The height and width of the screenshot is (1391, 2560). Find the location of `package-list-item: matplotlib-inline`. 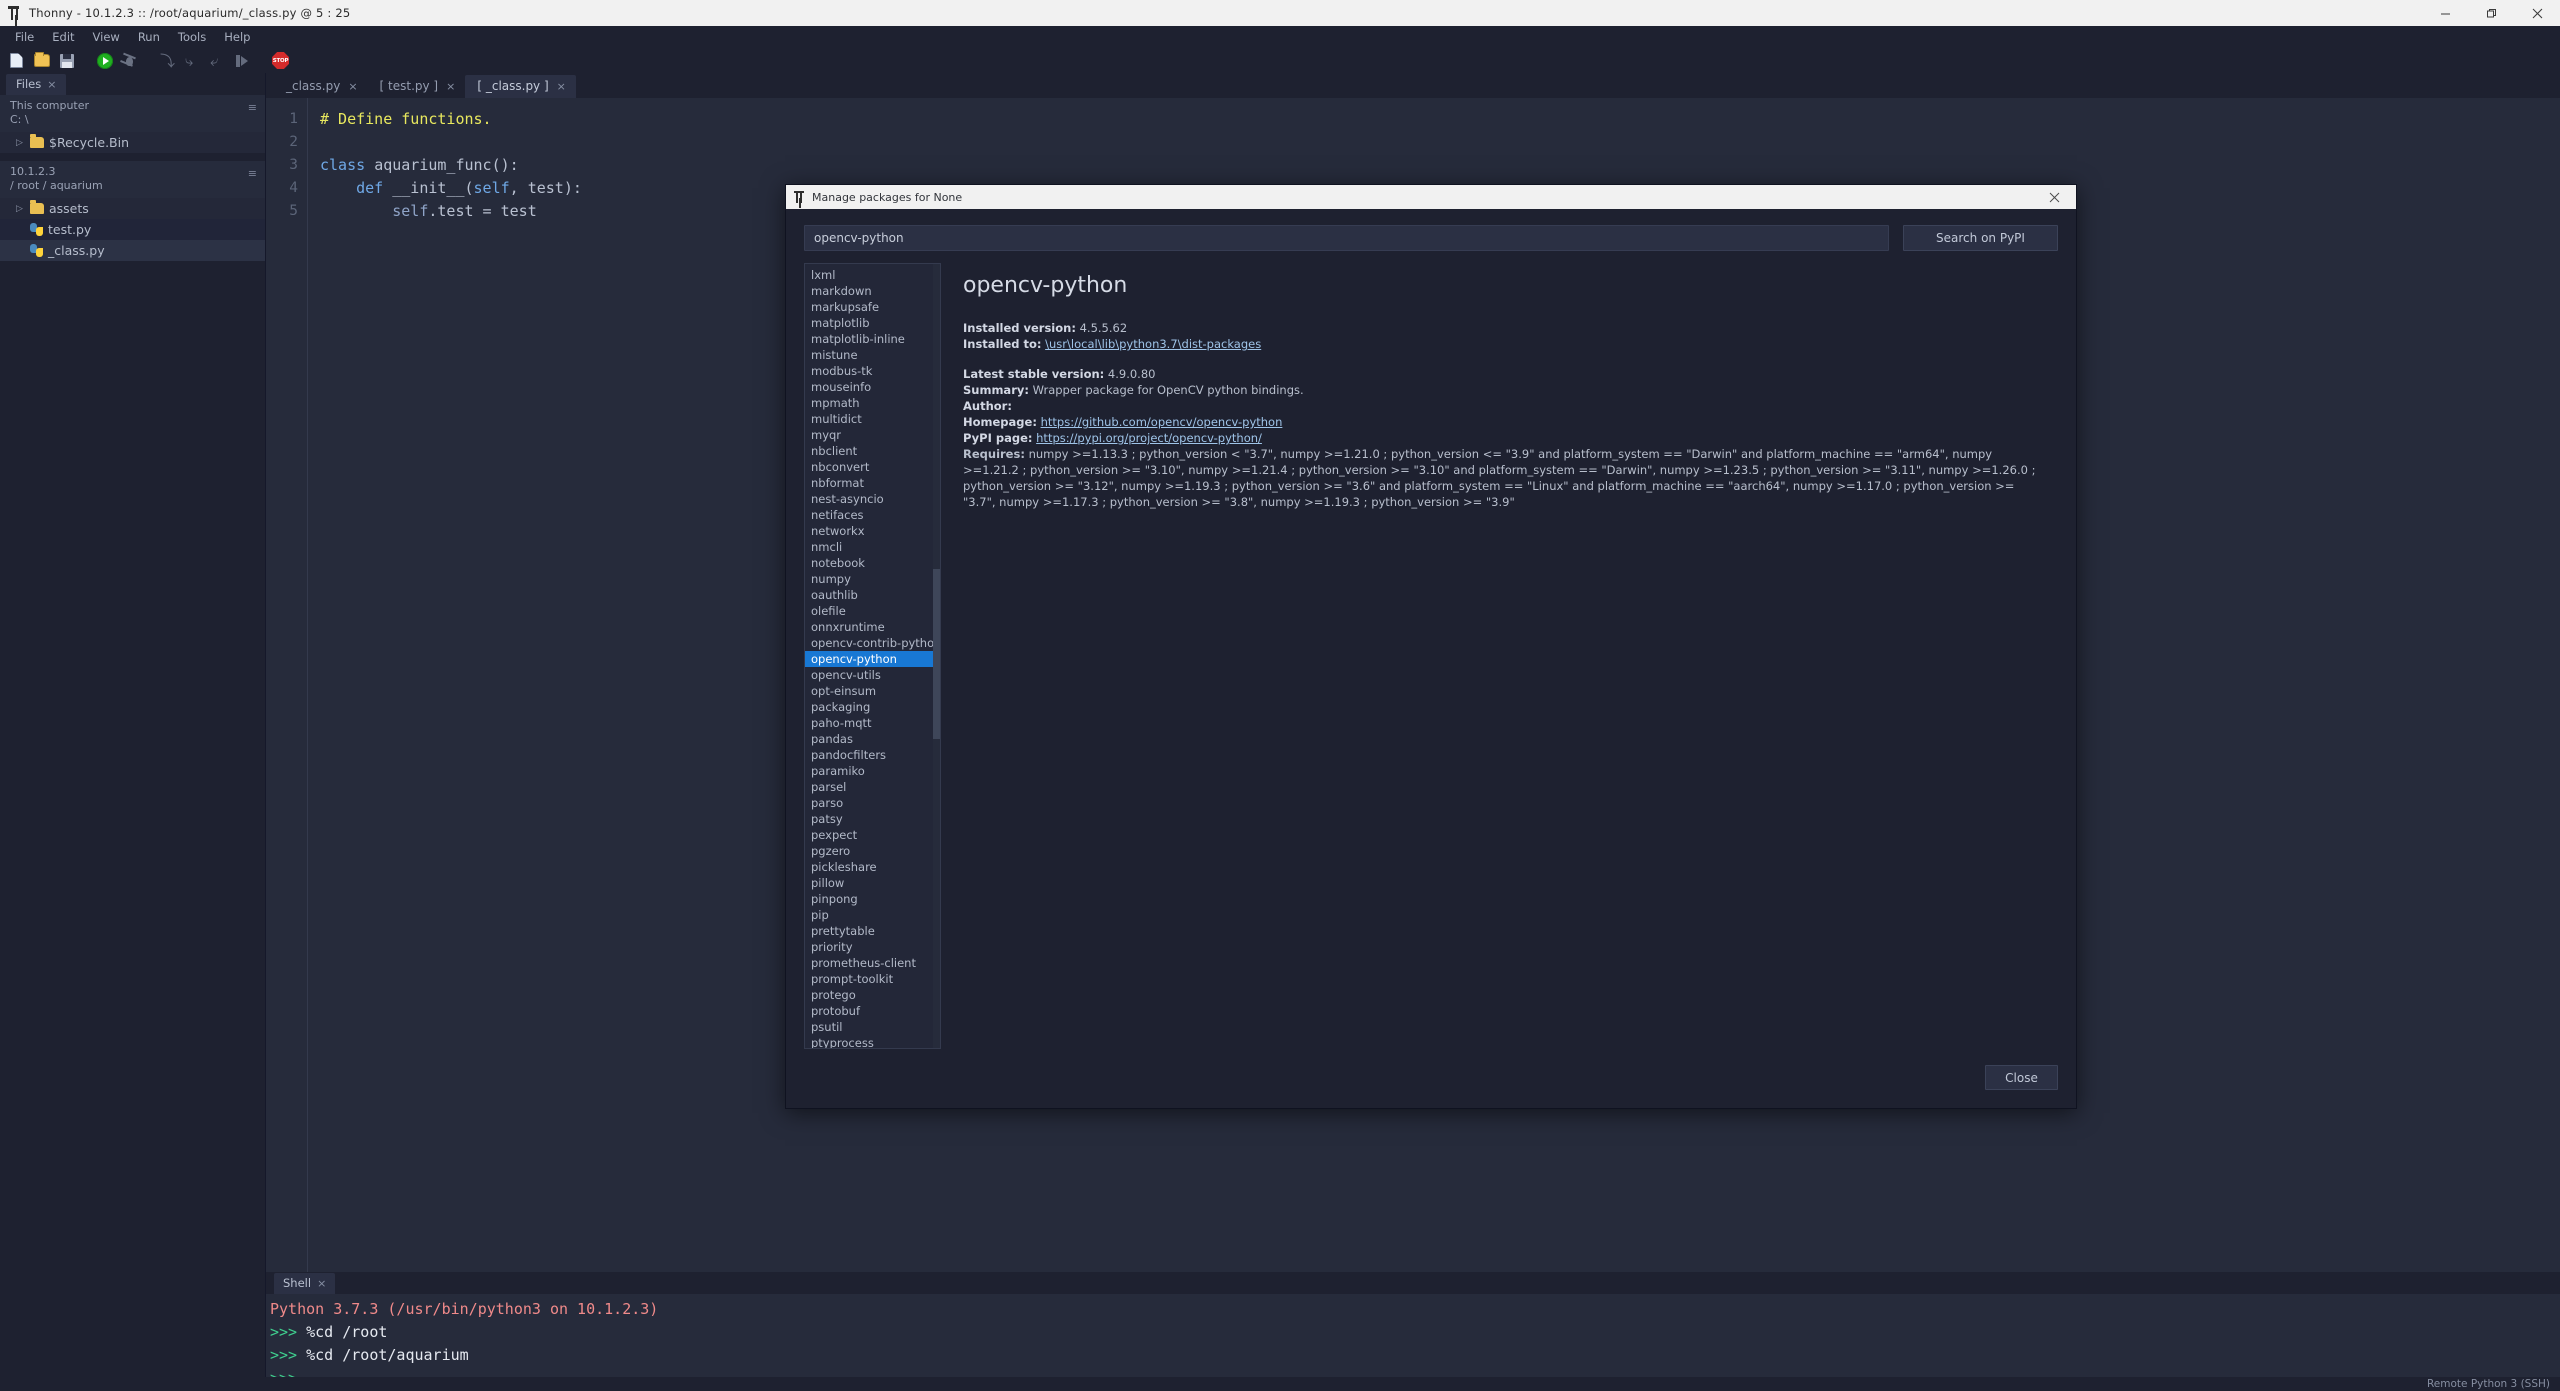

package-list-item: matplotlib-inline is located at coordinates (872, 339).